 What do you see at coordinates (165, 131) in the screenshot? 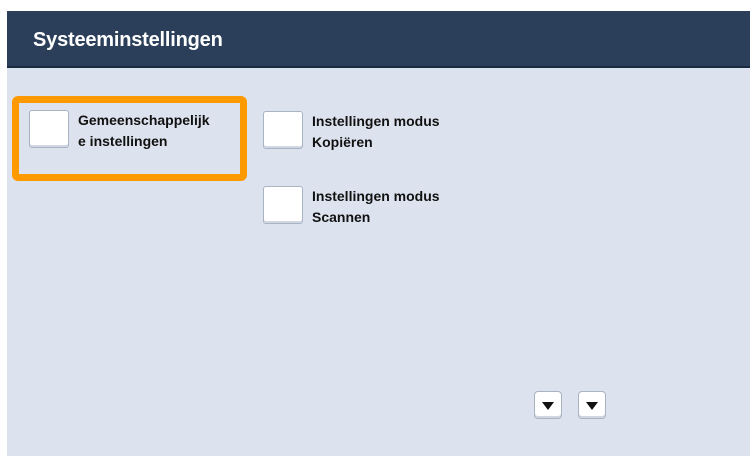
I see `option-common-settings-label: Gemeenschappelijk e instellingen` at bounding box center [165, 131].